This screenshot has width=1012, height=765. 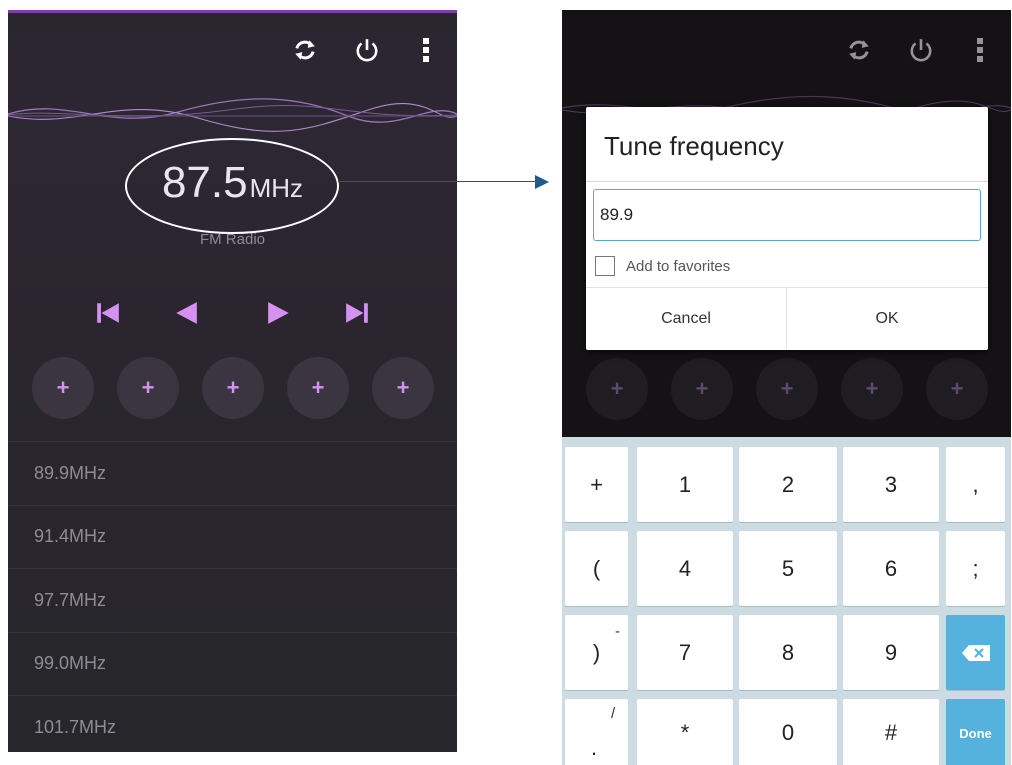 What do you see at coordinates (788, 568) in the screenshot?
I see `key-5: 5` at bounding box center [788, 568].